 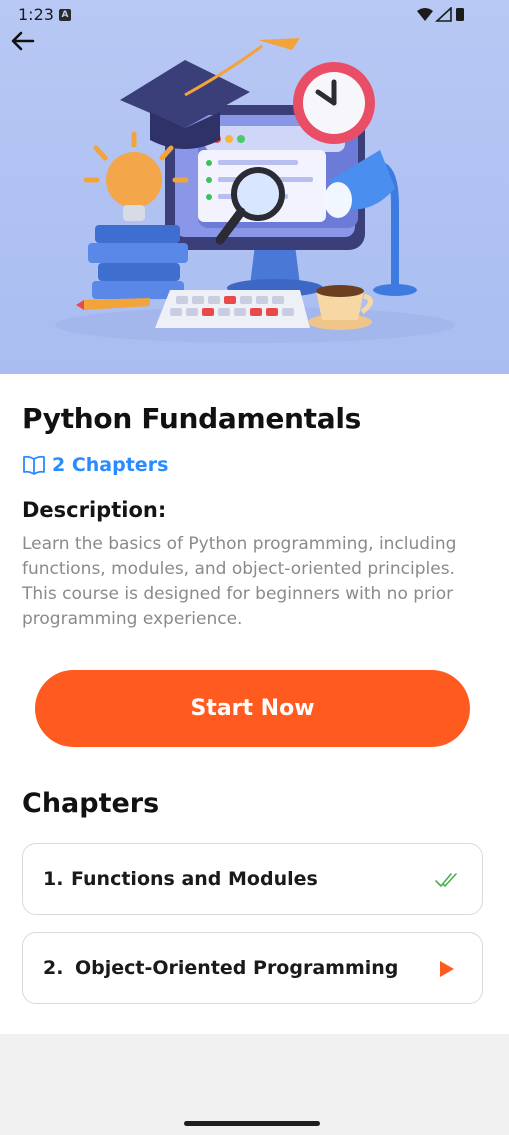 What do you see at coordinates (446, 880) in the screenshot?
I see `double-check-icon` at bounding box center [446, 880].